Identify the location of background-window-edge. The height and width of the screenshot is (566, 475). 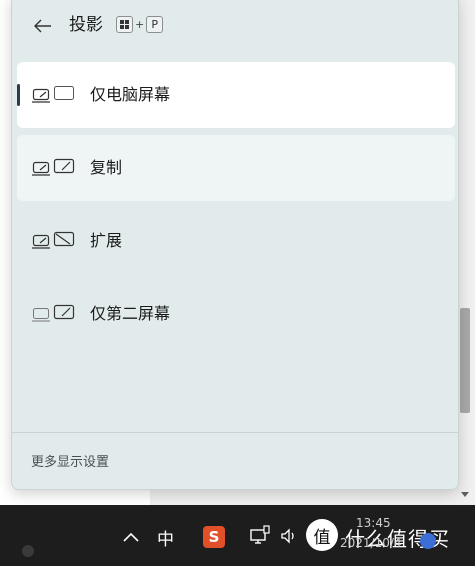
(302, 497).